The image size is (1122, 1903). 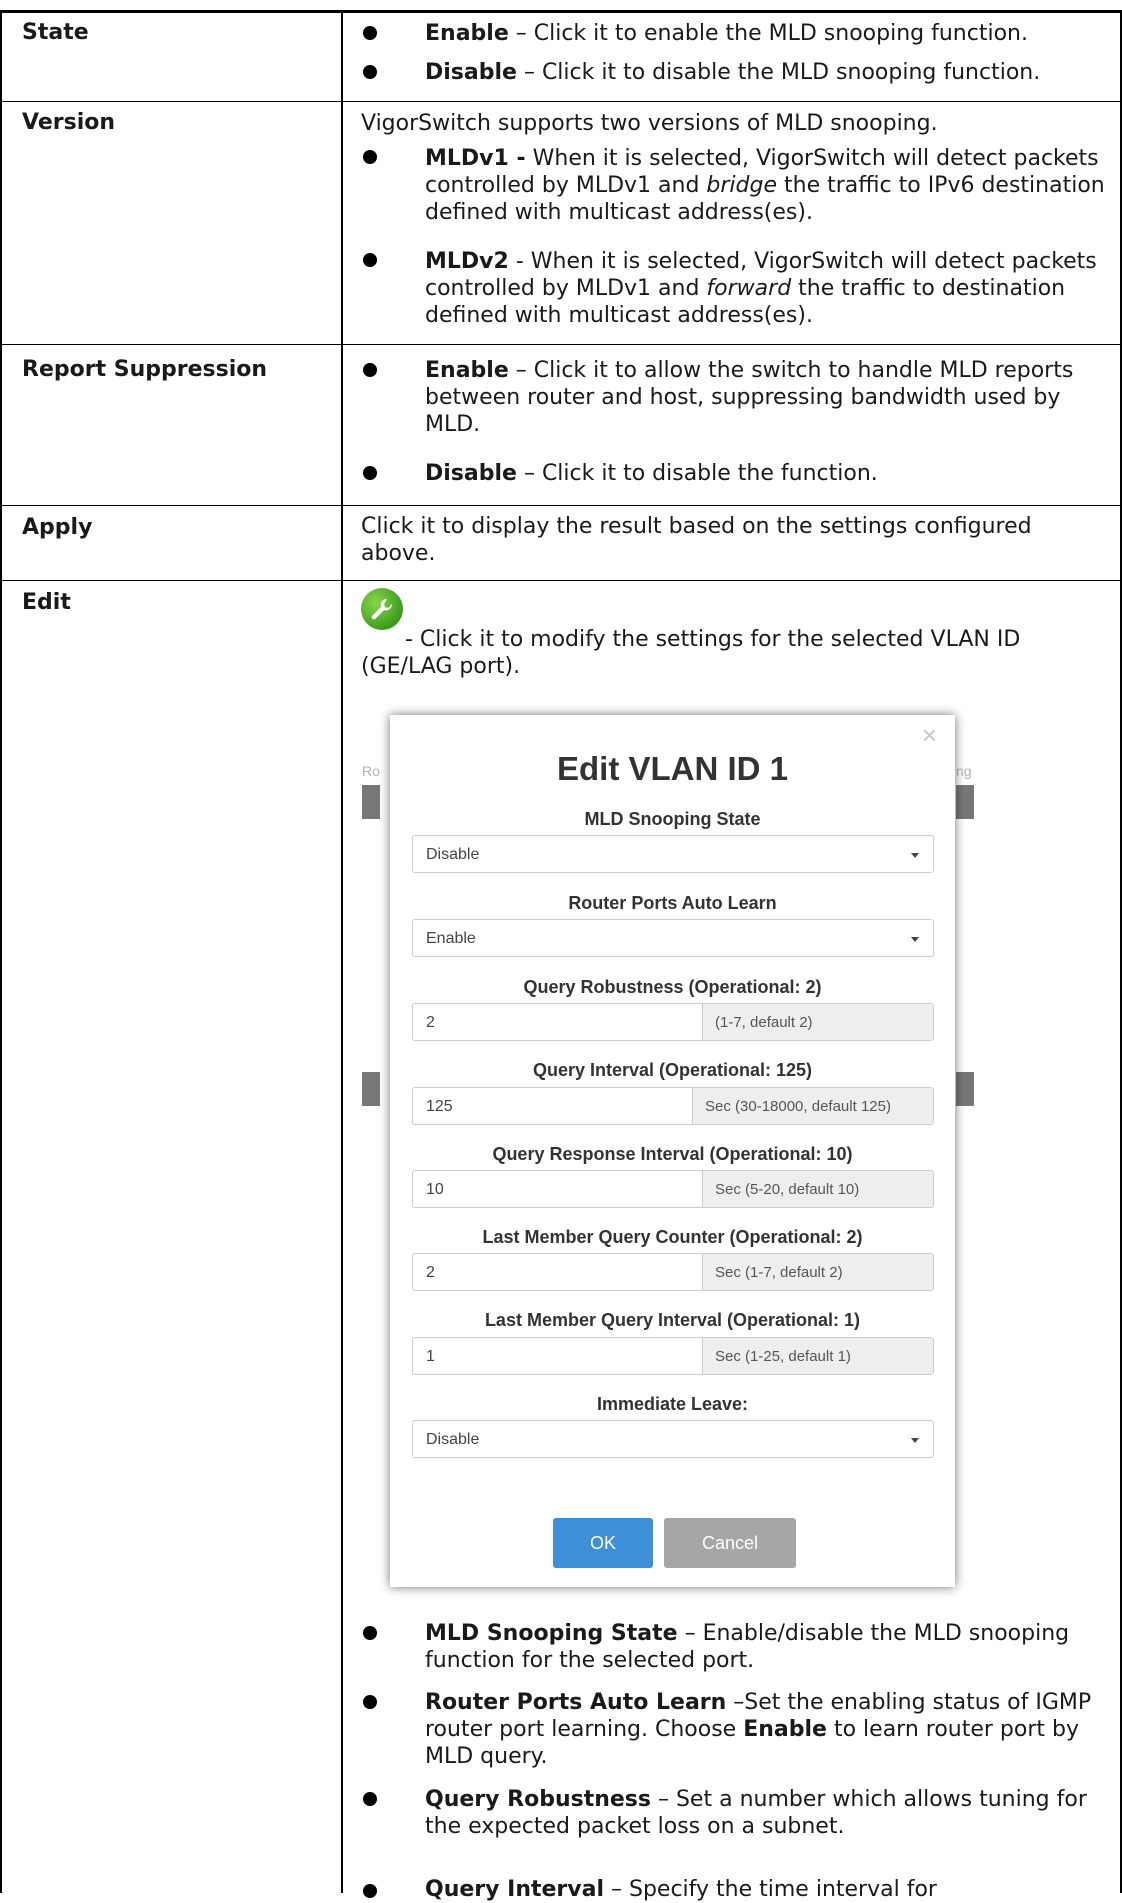 What do you see at coordinates (813, 1106) in the screenshot?
I see `interval-hint: Sec (30-18000, default 125)` at bounding box center [813, 1106].